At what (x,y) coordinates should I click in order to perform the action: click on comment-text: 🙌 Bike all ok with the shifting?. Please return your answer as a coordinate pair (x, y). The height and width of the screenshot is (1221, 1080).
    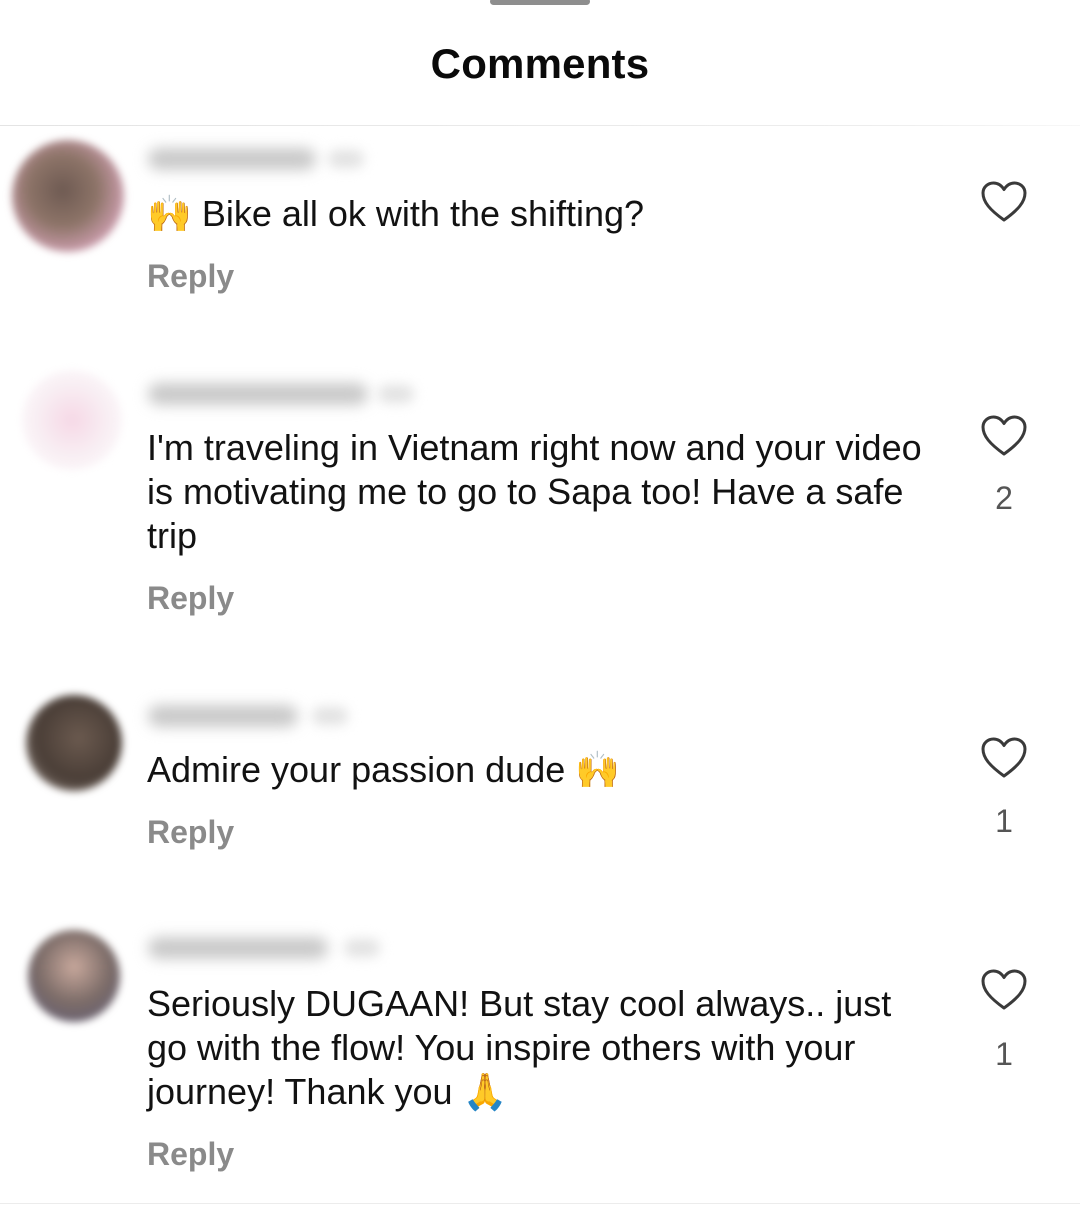
    Looking at the image, I should click on (537, 214).